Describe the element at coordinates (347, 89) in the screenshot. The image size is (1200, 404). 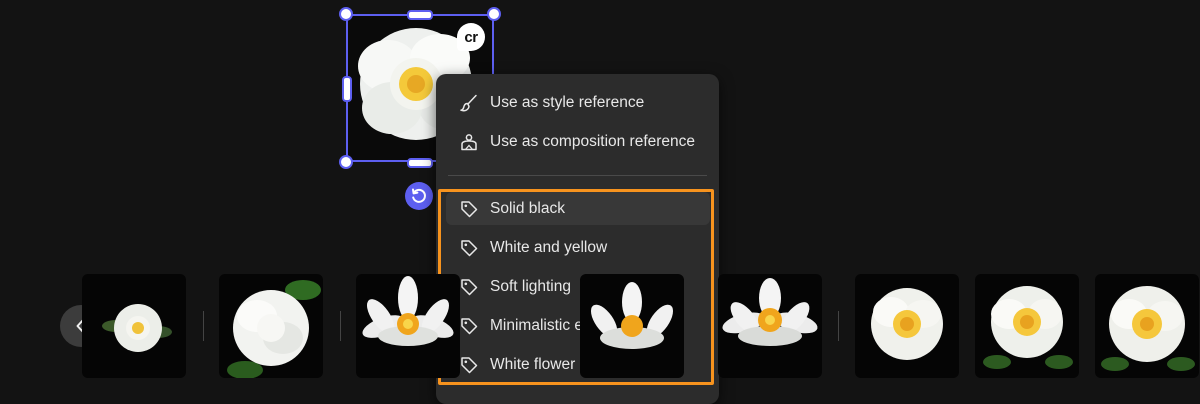
I see `resize-handle-left` at that location.